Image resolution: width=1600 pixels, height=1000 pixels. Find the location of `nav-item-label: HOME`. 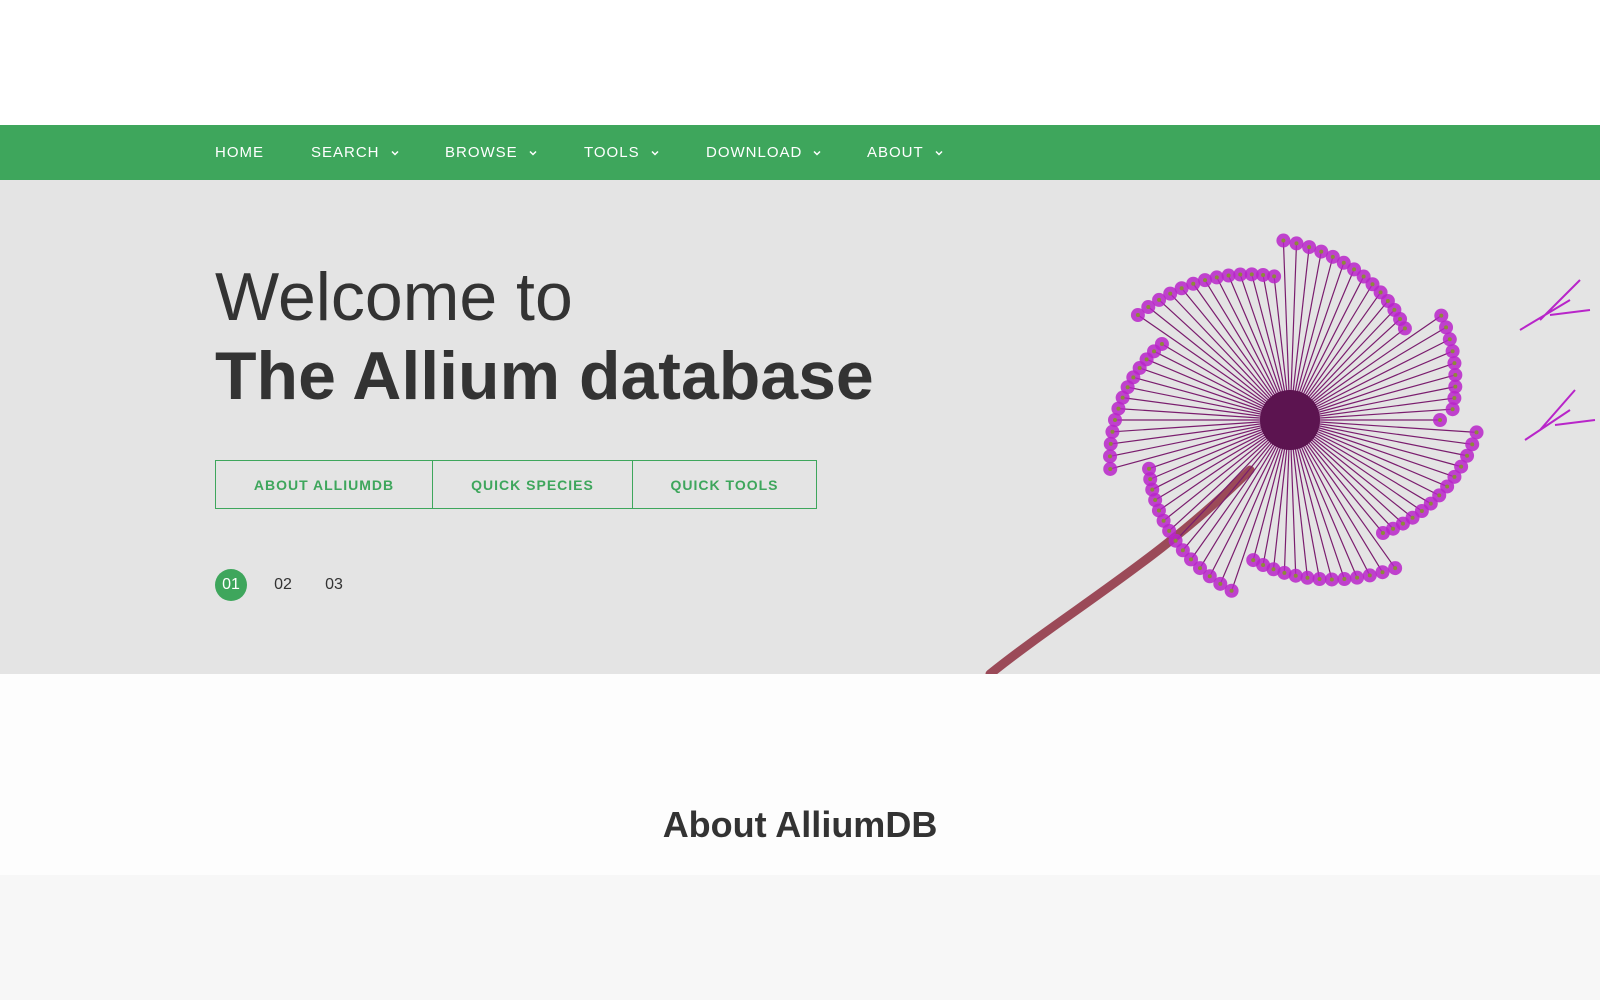

nav-item-label: HOME is located at coordinates (239, 152).